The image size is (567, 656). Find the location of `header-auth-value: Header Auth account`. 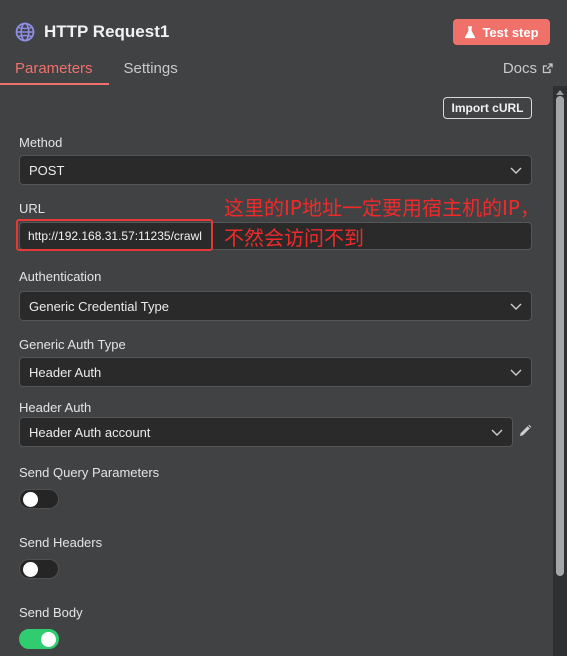

header-auth-value: Header Auth account is located at coordinates (90, 432).